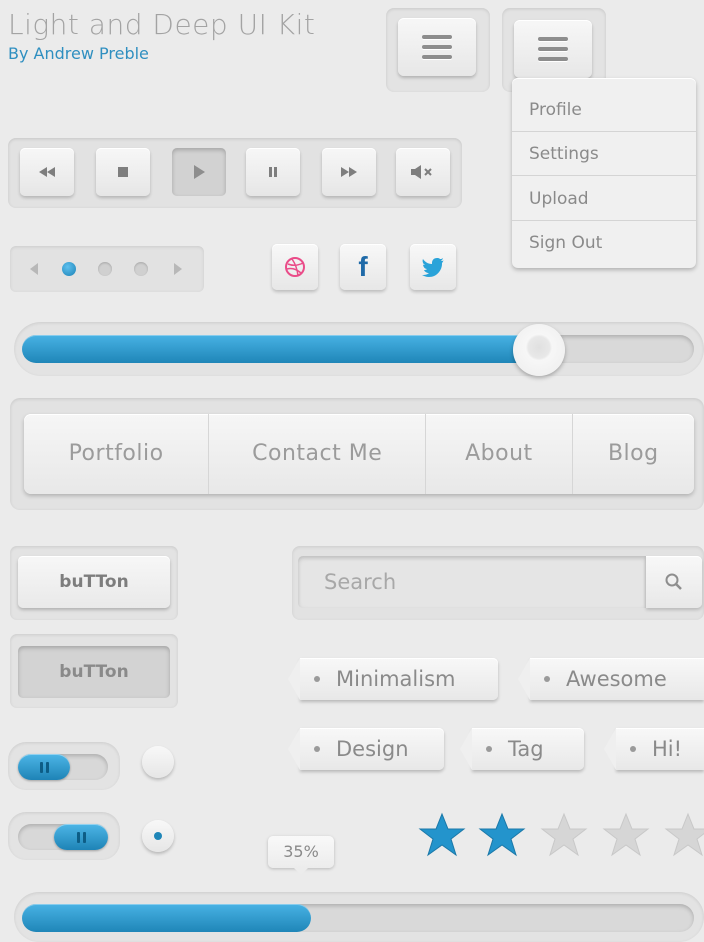 The image size is (704, 942). Describe the element at coordinates (396, 679) in the screenshot. I see `tag-label: Minimalism` at that location.